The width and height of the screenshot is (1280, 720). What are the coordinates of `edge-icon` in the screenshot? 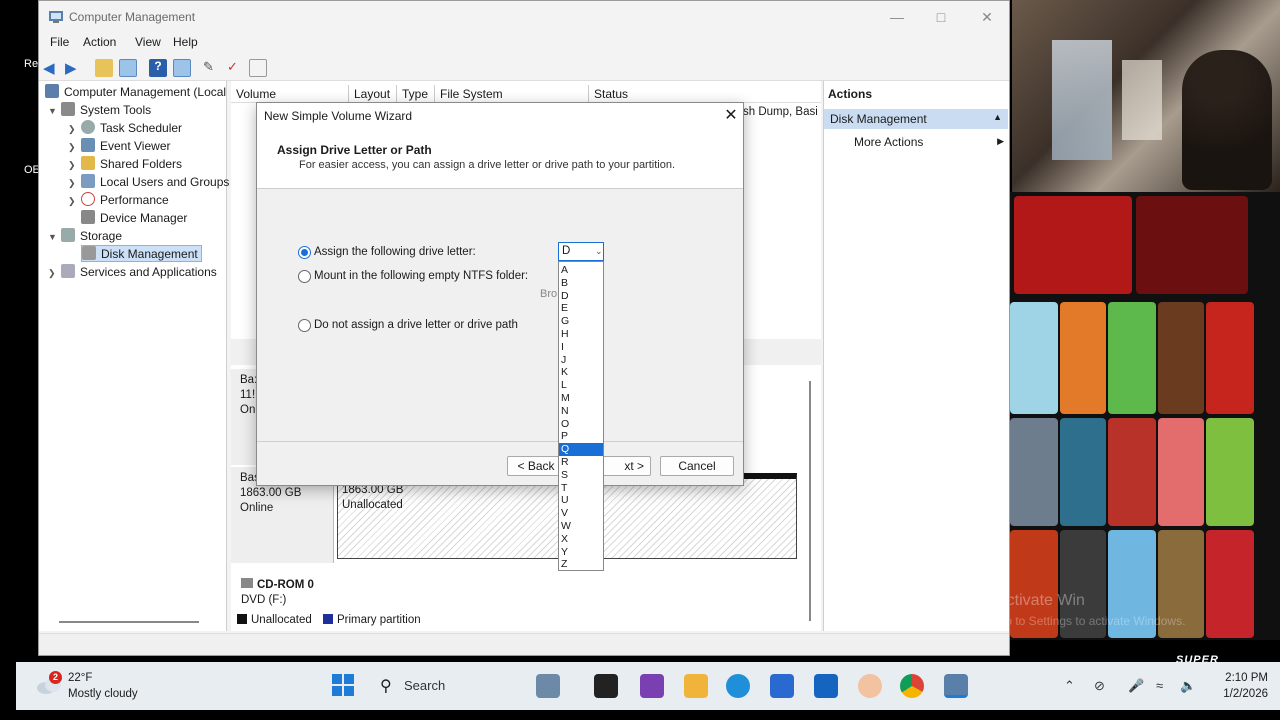 It's located at (738, 686).